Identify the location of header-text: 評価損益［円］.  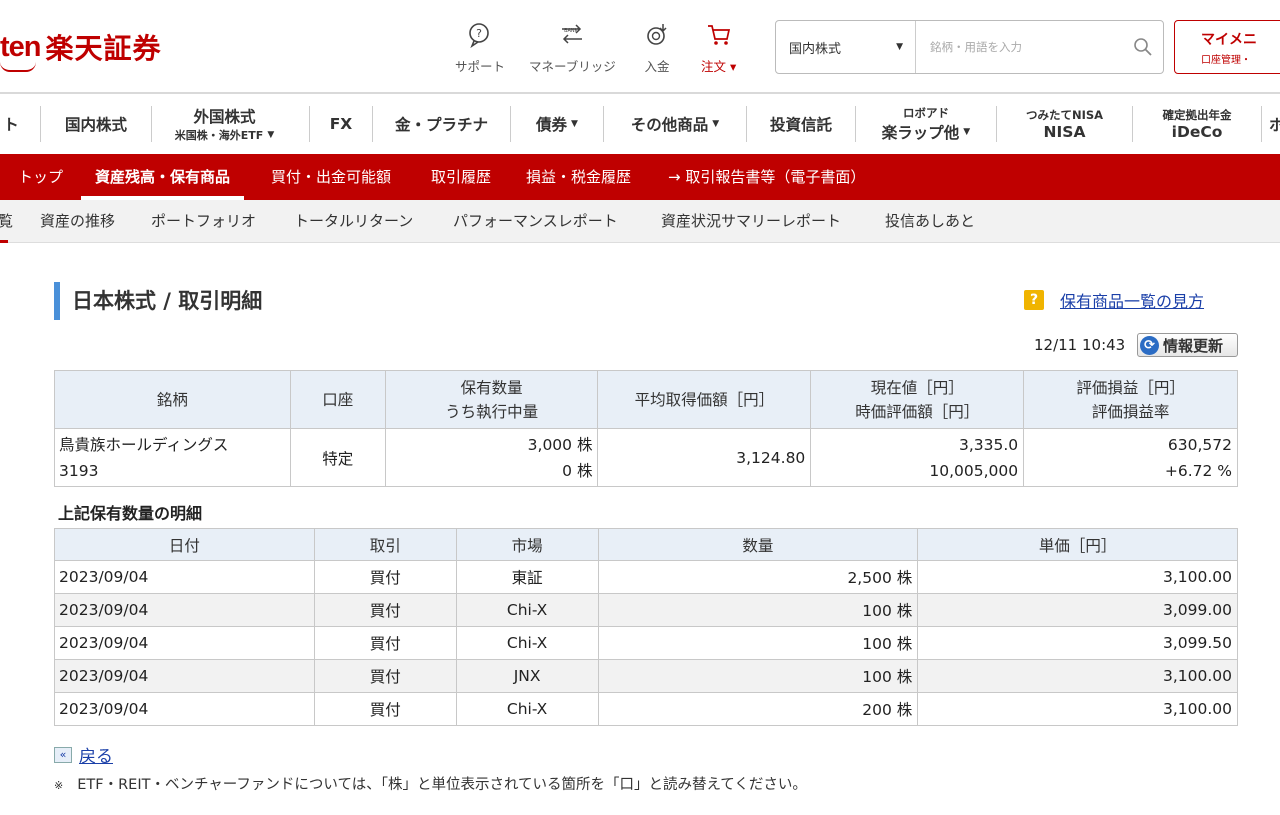
(1130, 387).